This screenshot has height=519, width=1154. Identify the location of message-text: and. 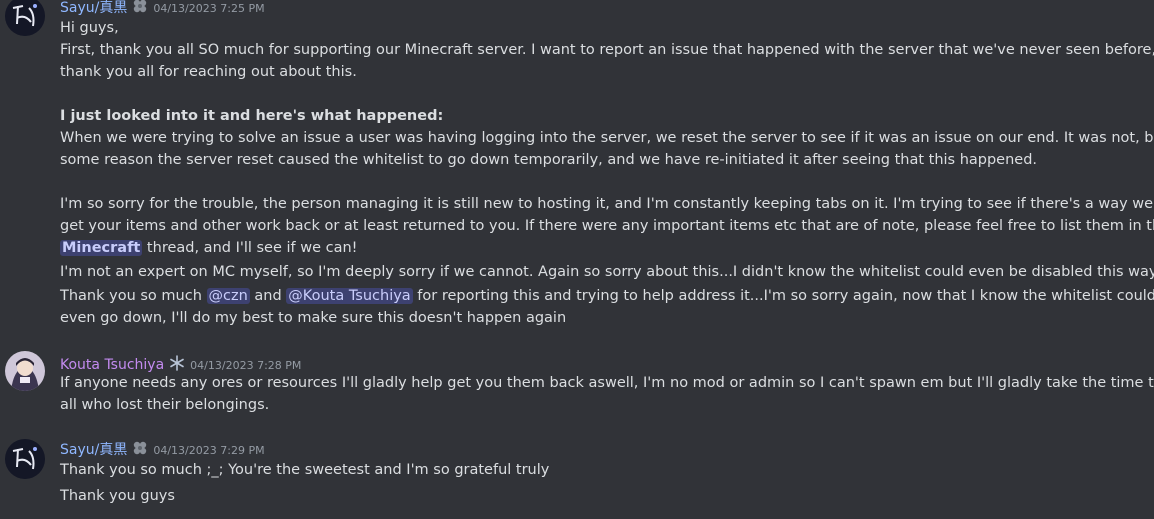
(268, 296).